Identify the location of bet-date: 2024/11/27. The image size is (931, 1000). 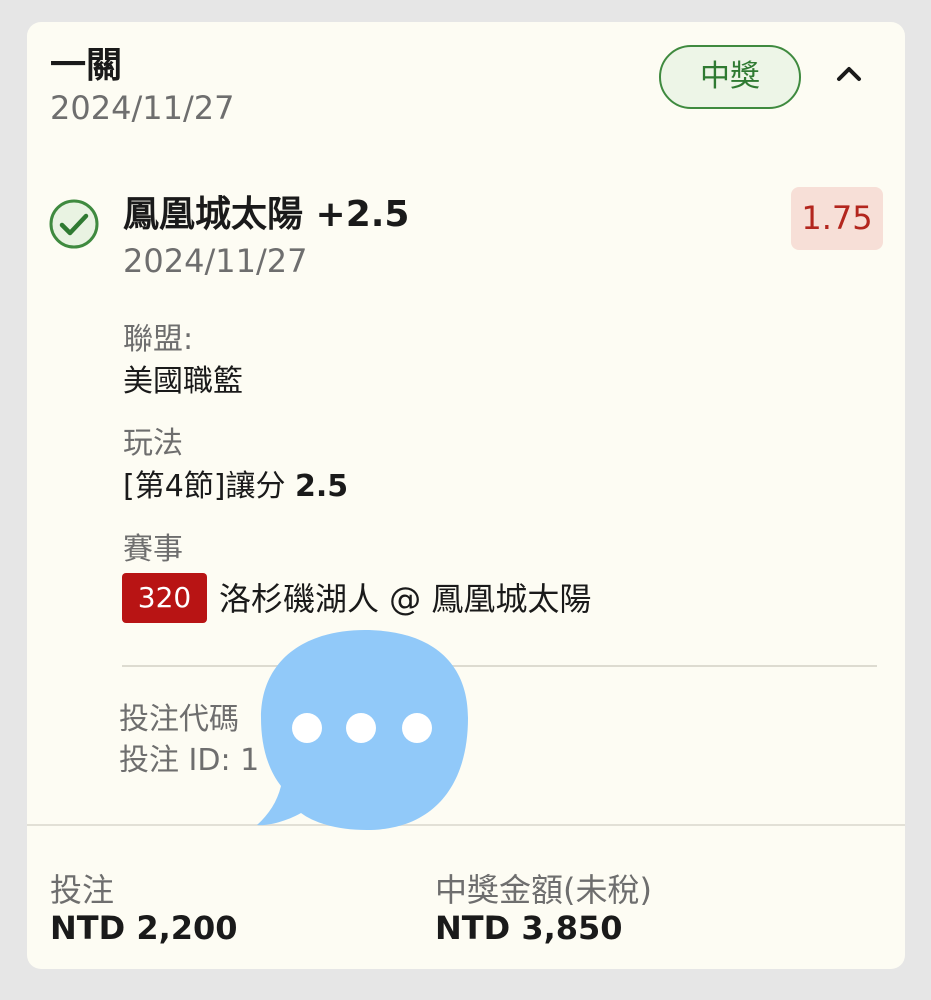
(142, 108).